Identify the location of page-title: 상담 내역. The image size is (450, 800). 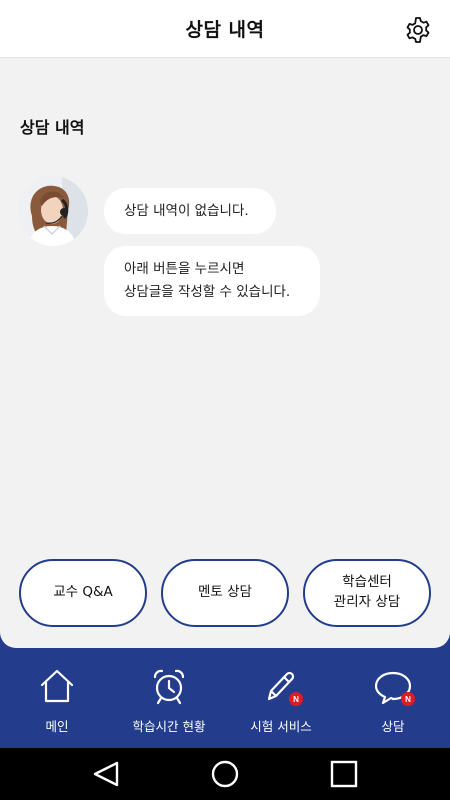
(225, 30).